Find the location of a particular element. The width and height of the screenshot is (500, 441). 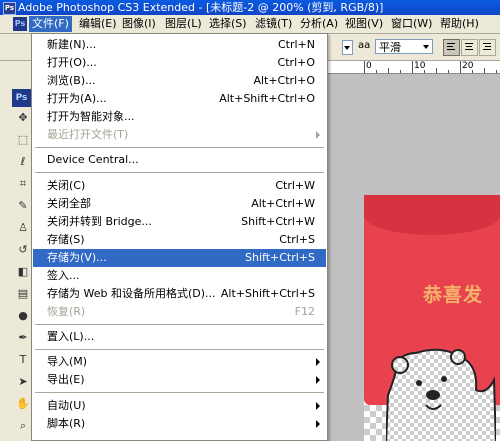

menu-item-open-as: 打开为(A)... Alt+Shift+Ctrl+O is located at coordinates (179, 99).